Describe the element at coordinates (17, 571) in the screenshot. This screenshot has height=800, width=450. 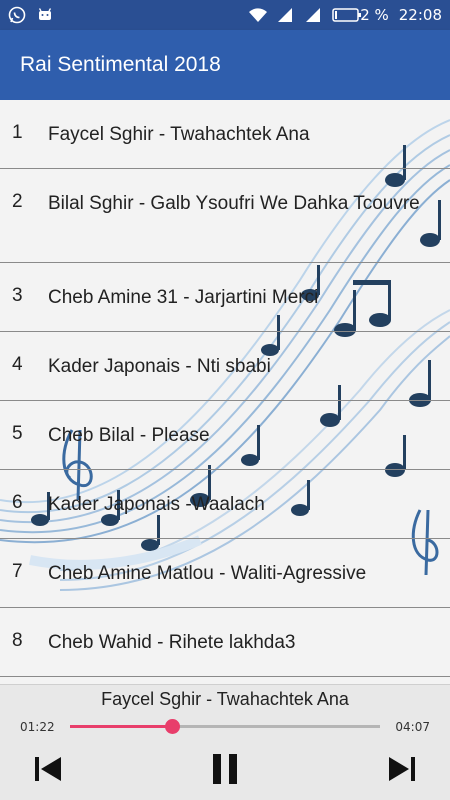
I see `track-number: 7` at that location.